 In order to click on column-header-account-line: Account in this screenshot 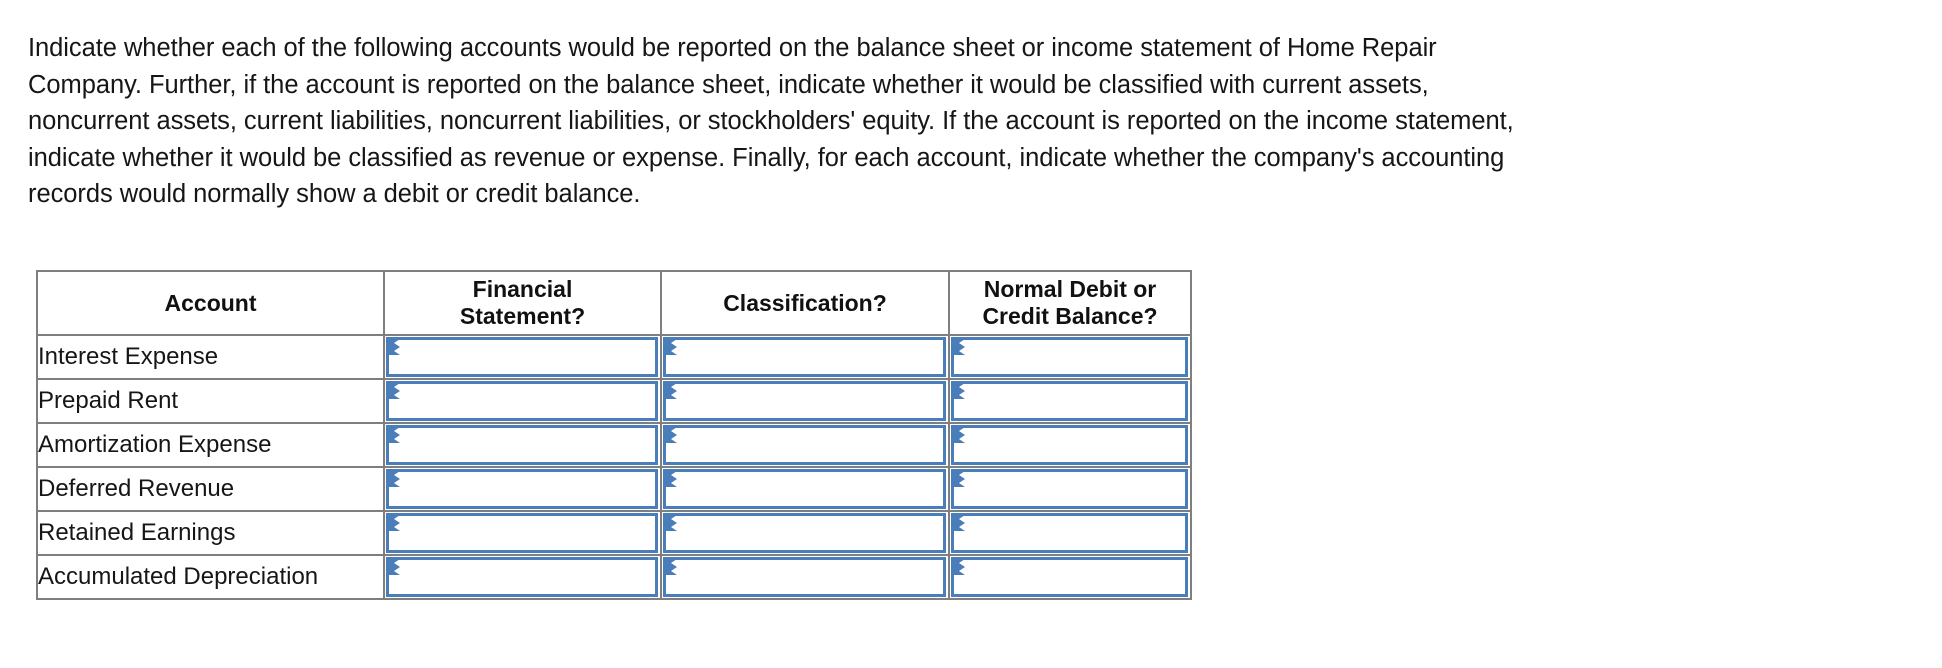, I will do `click(210, 302)`.